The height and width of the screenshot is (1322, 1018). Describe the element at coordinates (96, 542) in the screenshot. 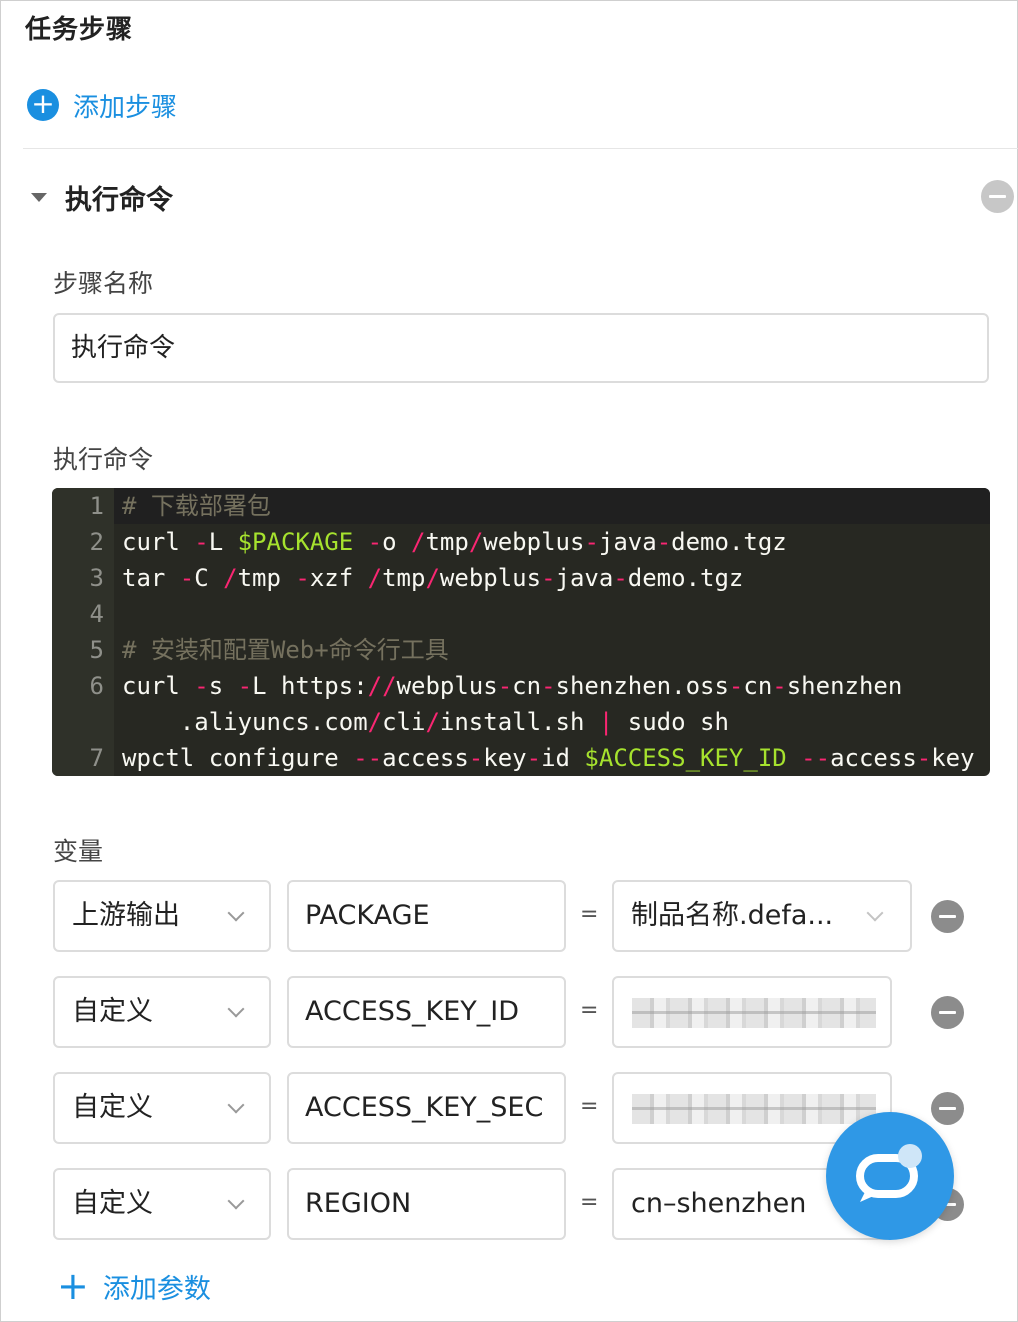

I see `line-number: 2` at that location.